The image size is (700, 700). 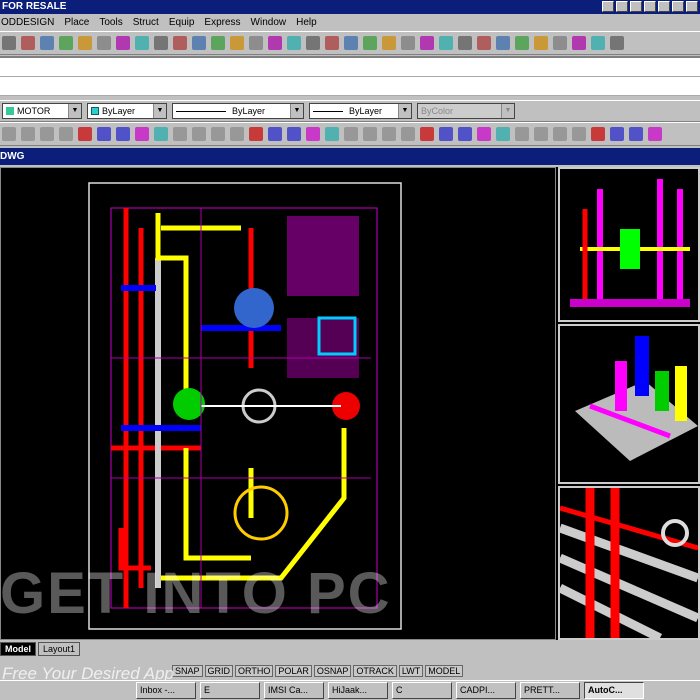 I want to click on menu-equip: Equip, so click(x=182, y=22).